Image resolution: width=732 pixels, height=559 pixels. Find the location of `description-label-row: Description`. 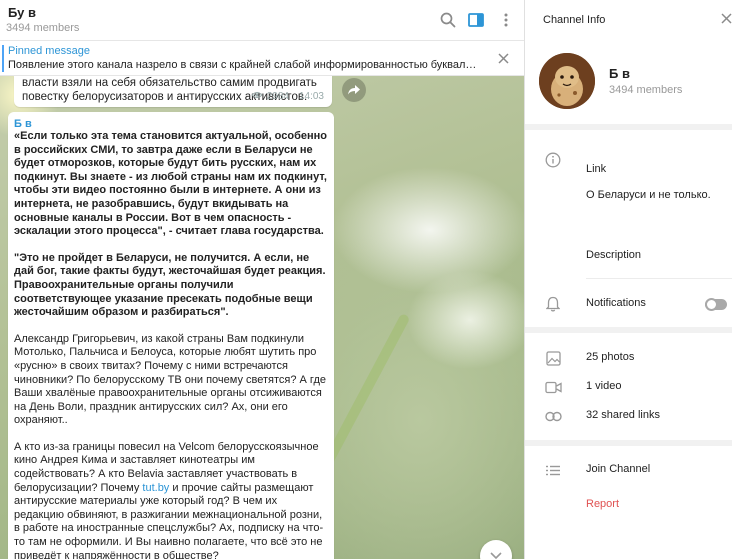

description-label-row: Description is located at coordinates (628, 256).